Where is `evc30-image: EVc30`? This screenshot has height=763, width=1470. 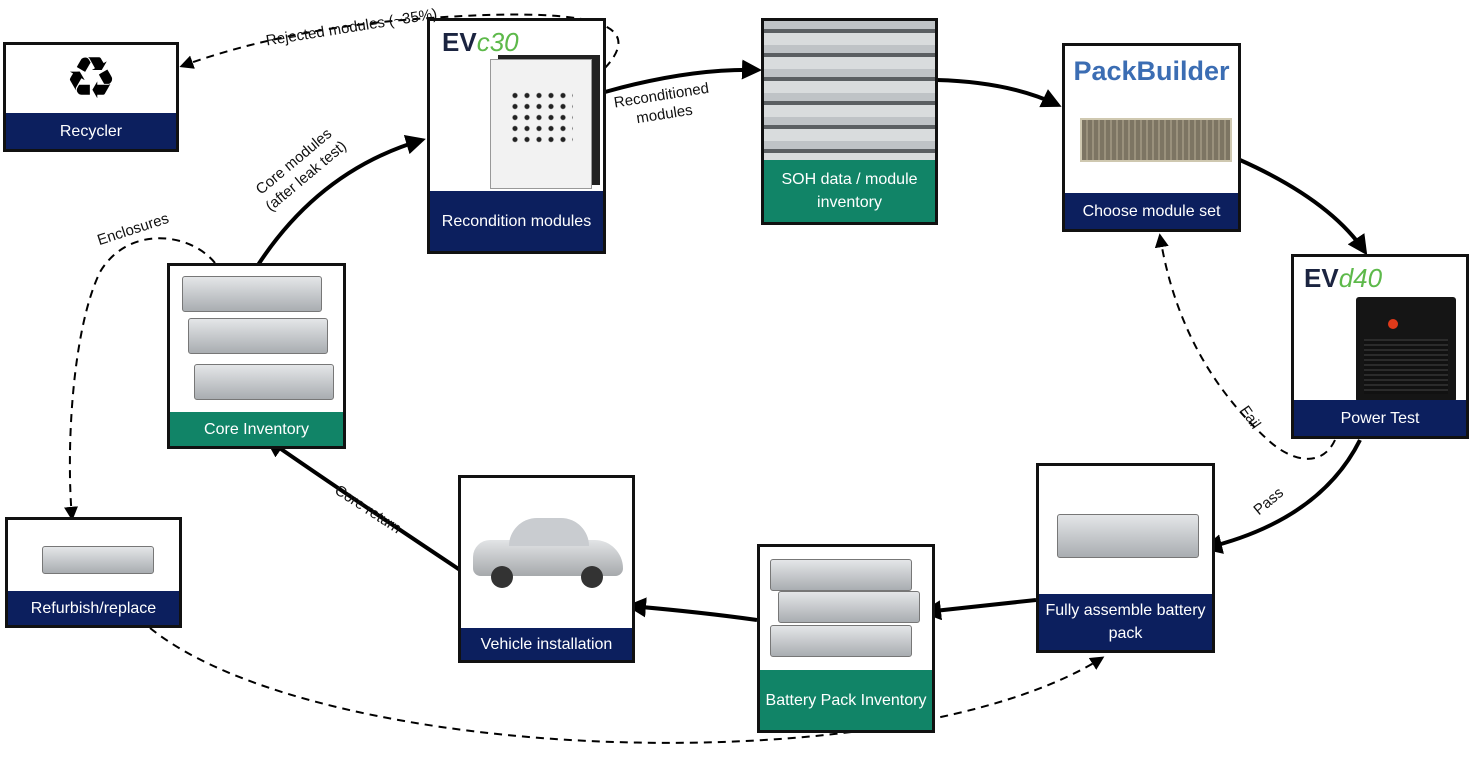 evc30-image: EVc30 is located at coordinates (516, 106).